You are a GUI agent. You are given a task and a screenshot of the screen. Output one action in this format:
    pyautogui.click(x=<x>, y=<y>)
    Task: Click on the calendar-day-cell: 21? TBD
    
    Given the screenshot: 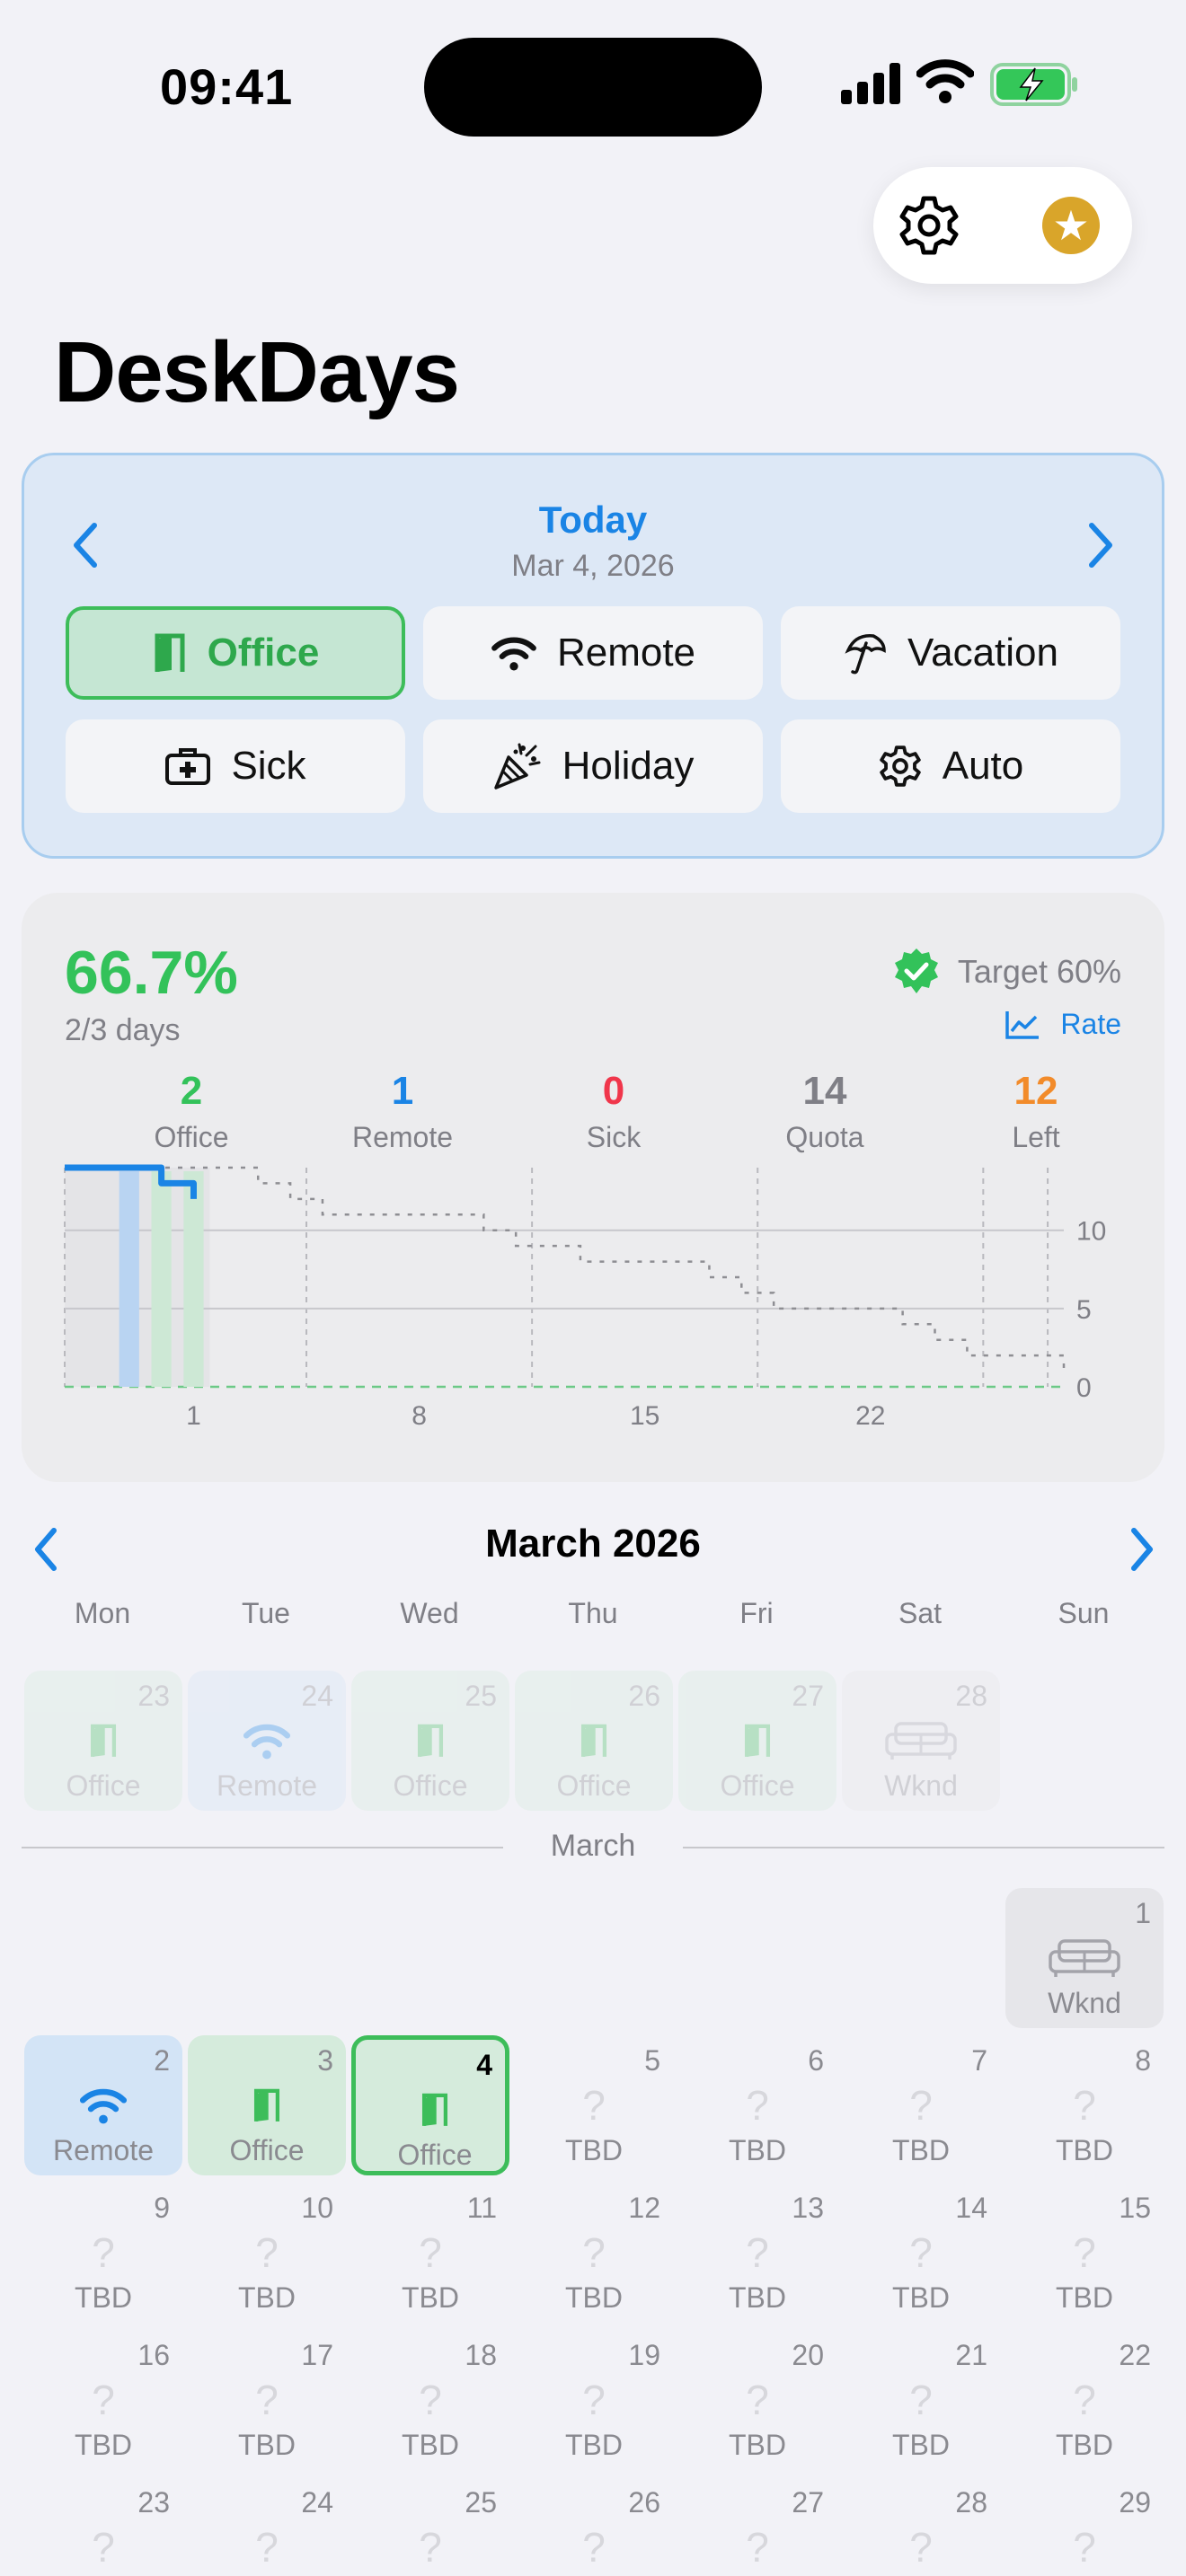 What is the action you would take?
    pyautogui.click(x=921, y=2400)
    